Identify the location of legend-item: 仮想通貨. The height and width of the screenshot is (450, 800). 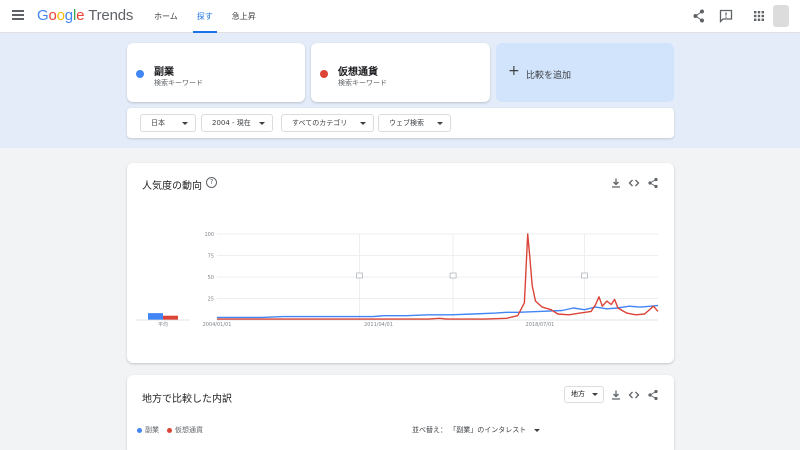
(185, 430).